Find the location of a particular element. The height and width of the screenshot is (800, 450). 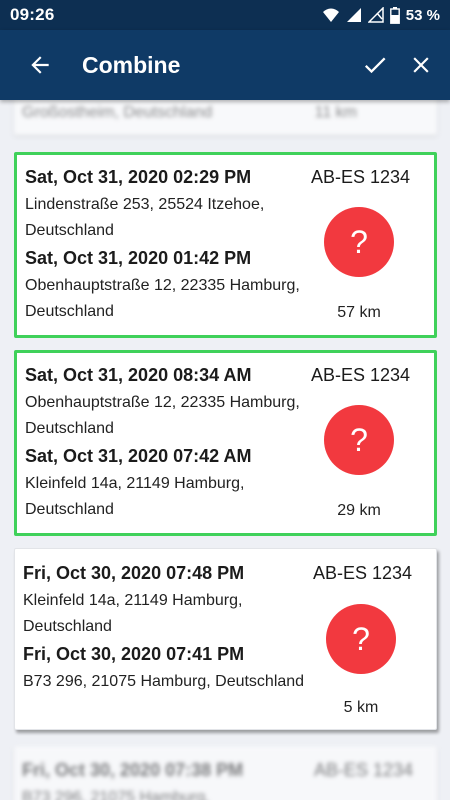

trip-end-time: Sat, Oct 31, 2020 07:42 AM is located at coordinates (138, 456).